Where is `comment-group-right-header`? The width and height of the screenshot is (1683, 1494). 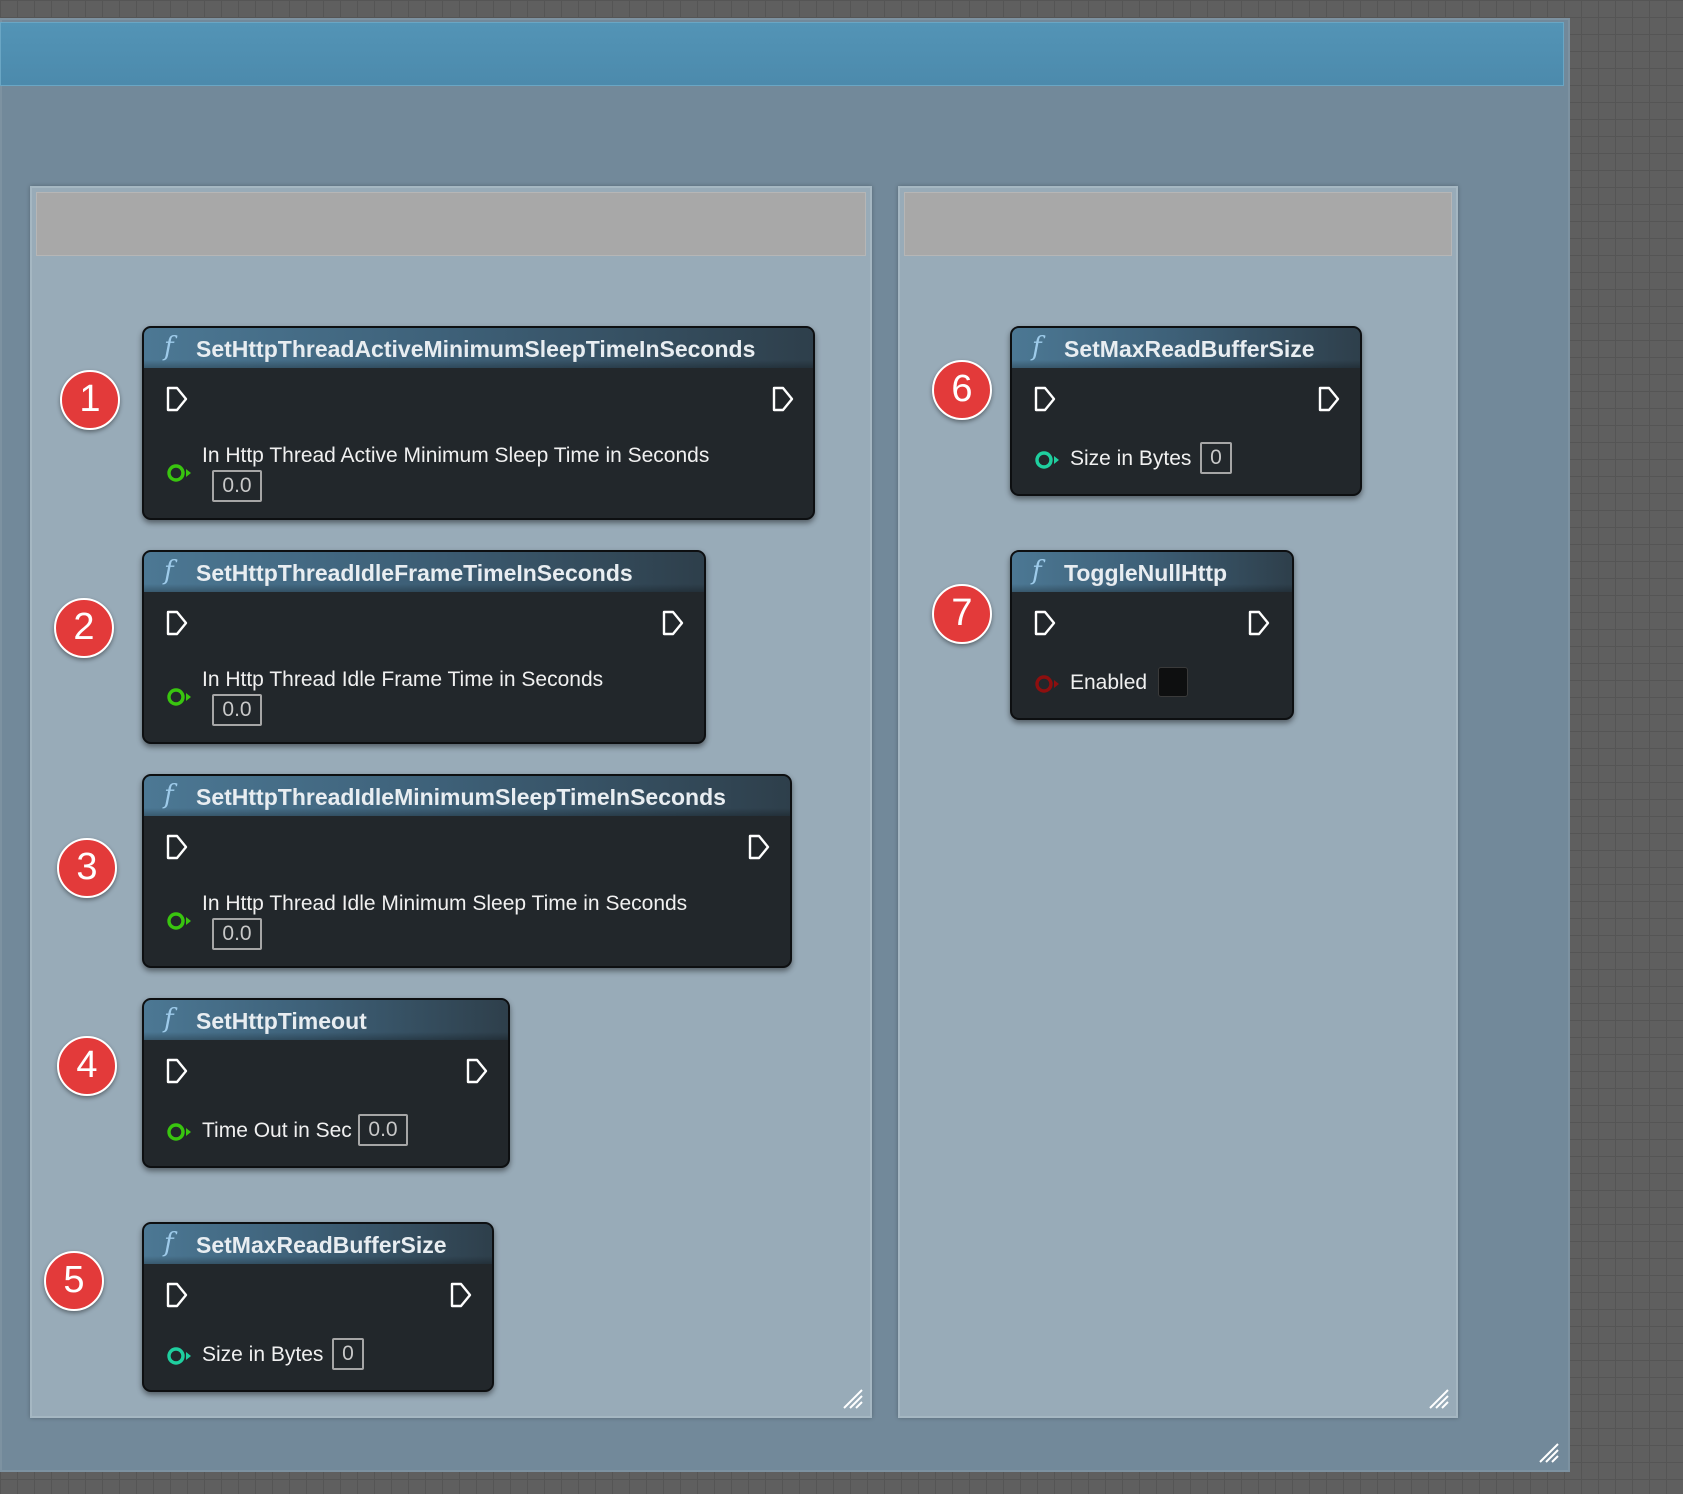
comment-group-right-header is located at coordinates (1178, 224).